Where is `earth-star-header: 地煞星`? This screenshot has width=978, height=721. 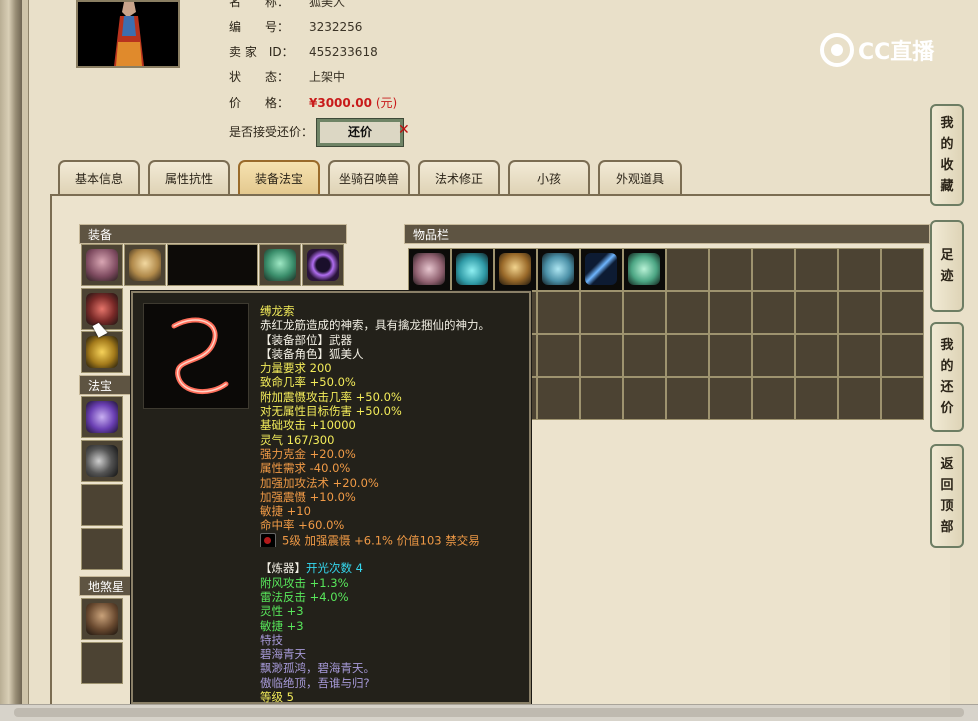
earth-star-header: 地煞星 is located at coordinates (105, 586).